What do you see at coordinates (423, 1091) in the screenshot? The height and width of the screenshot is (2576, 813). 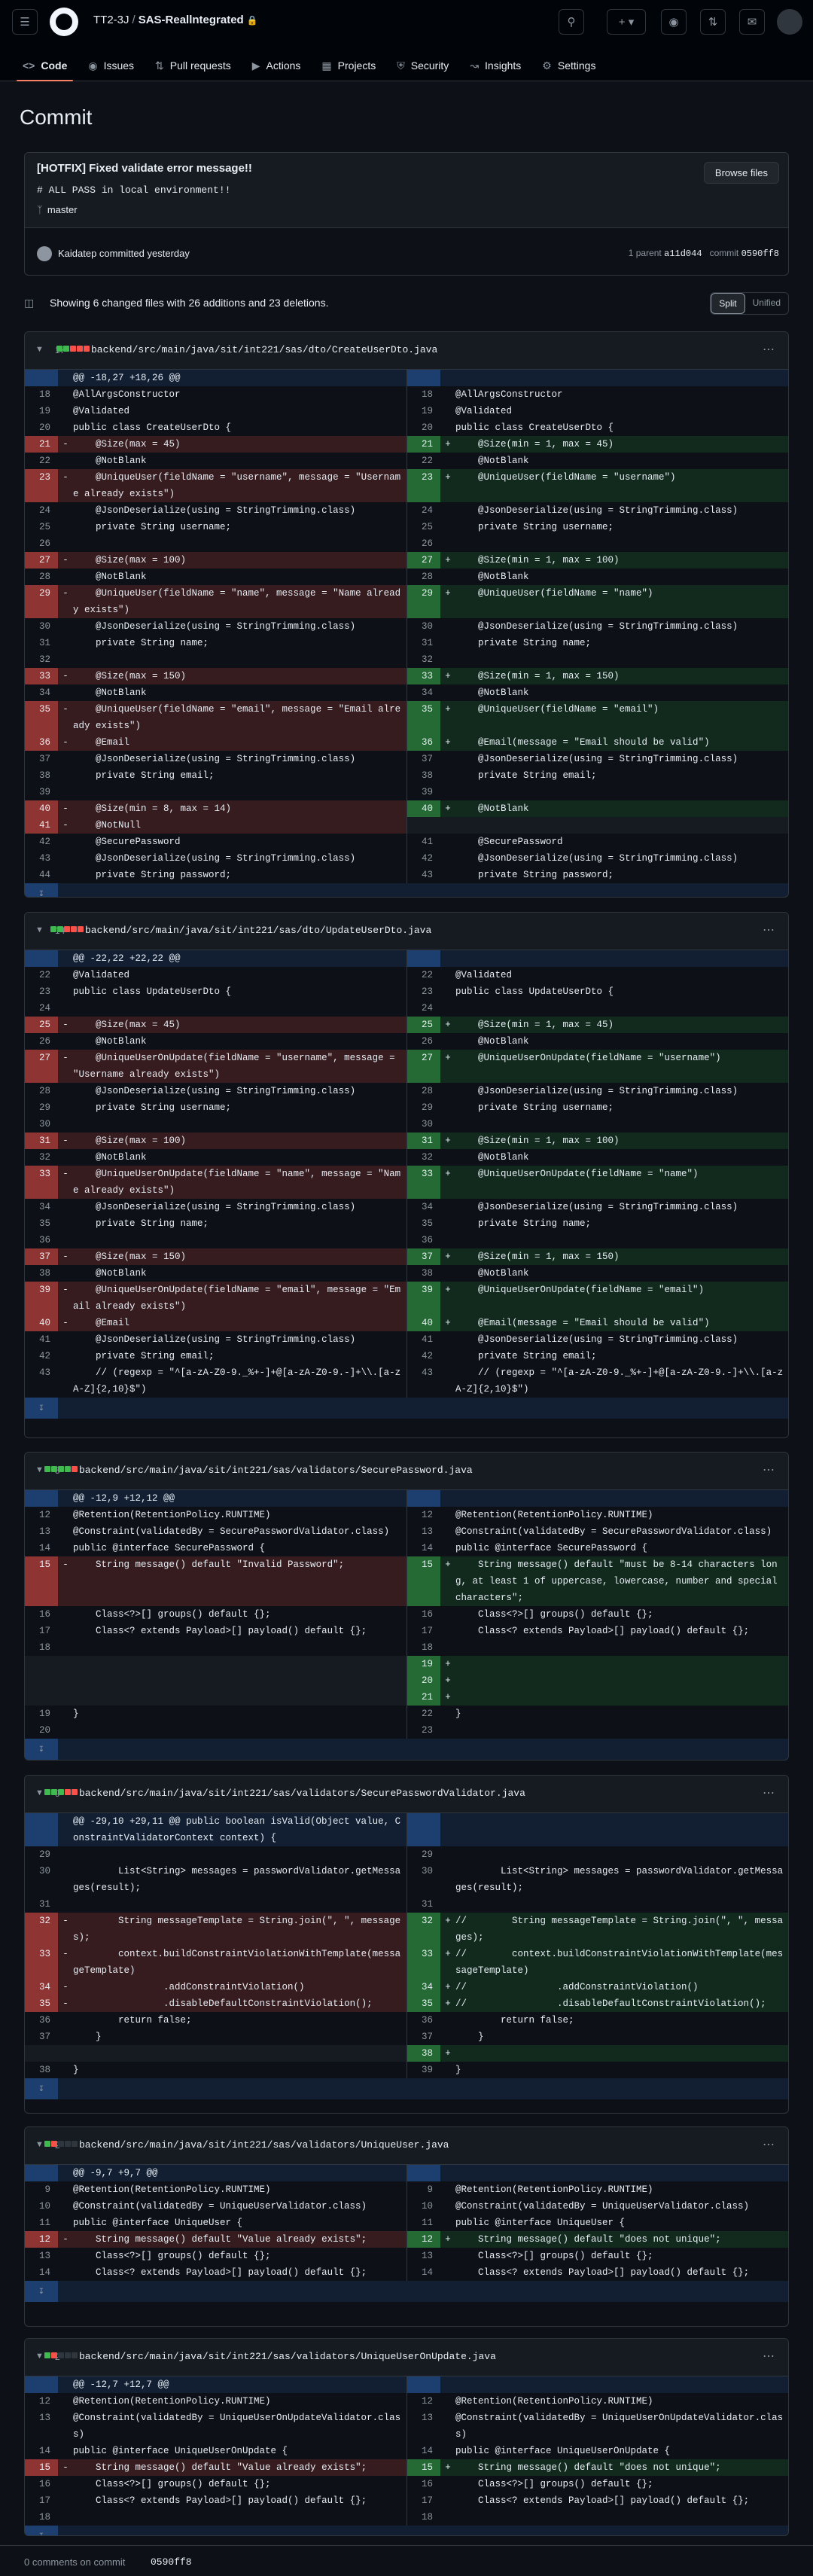 I see `line-number: 28` at bounding box center [423, 1091].